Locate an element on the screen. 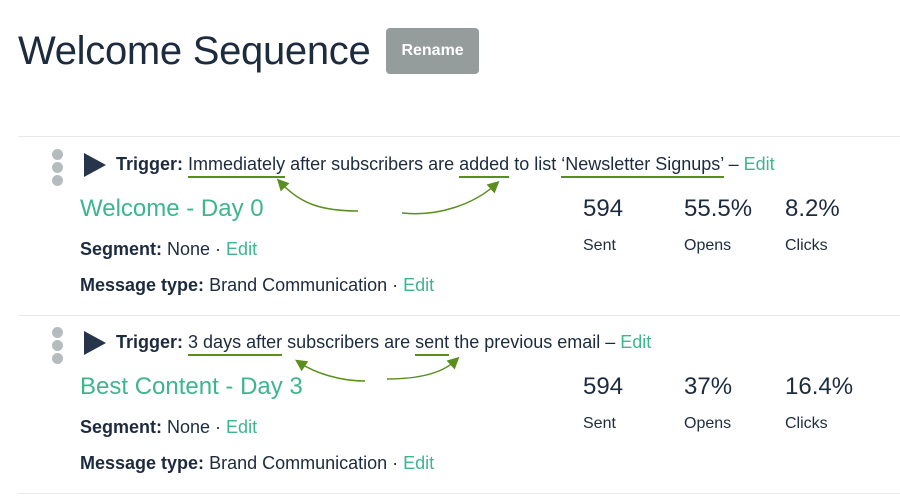  divider is located at coordinates (459, 493).